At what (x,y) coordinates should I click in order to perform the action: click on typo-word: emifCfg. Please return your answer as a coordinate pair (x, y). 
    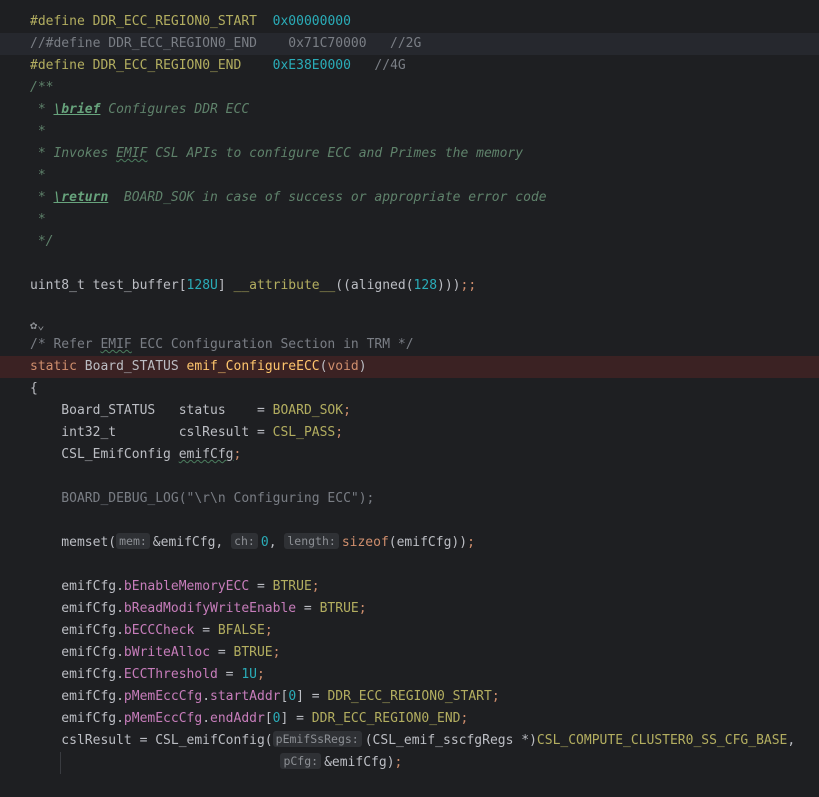
    Looking at the image, I should click on (206, 454).